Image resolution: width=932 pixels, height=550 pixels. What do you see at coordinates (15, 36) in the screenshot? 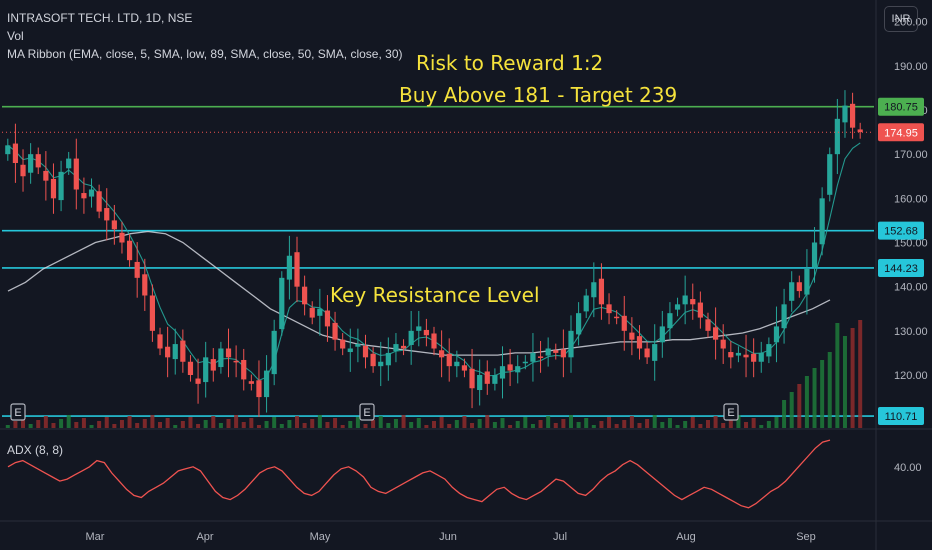
I see `volume-label: Vol` at bounding box center [15, 36].